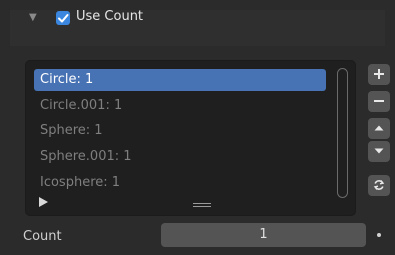 The height and width of the screenshot is (255, 395). I want to click on checkmark-icon, so click(63, 18).